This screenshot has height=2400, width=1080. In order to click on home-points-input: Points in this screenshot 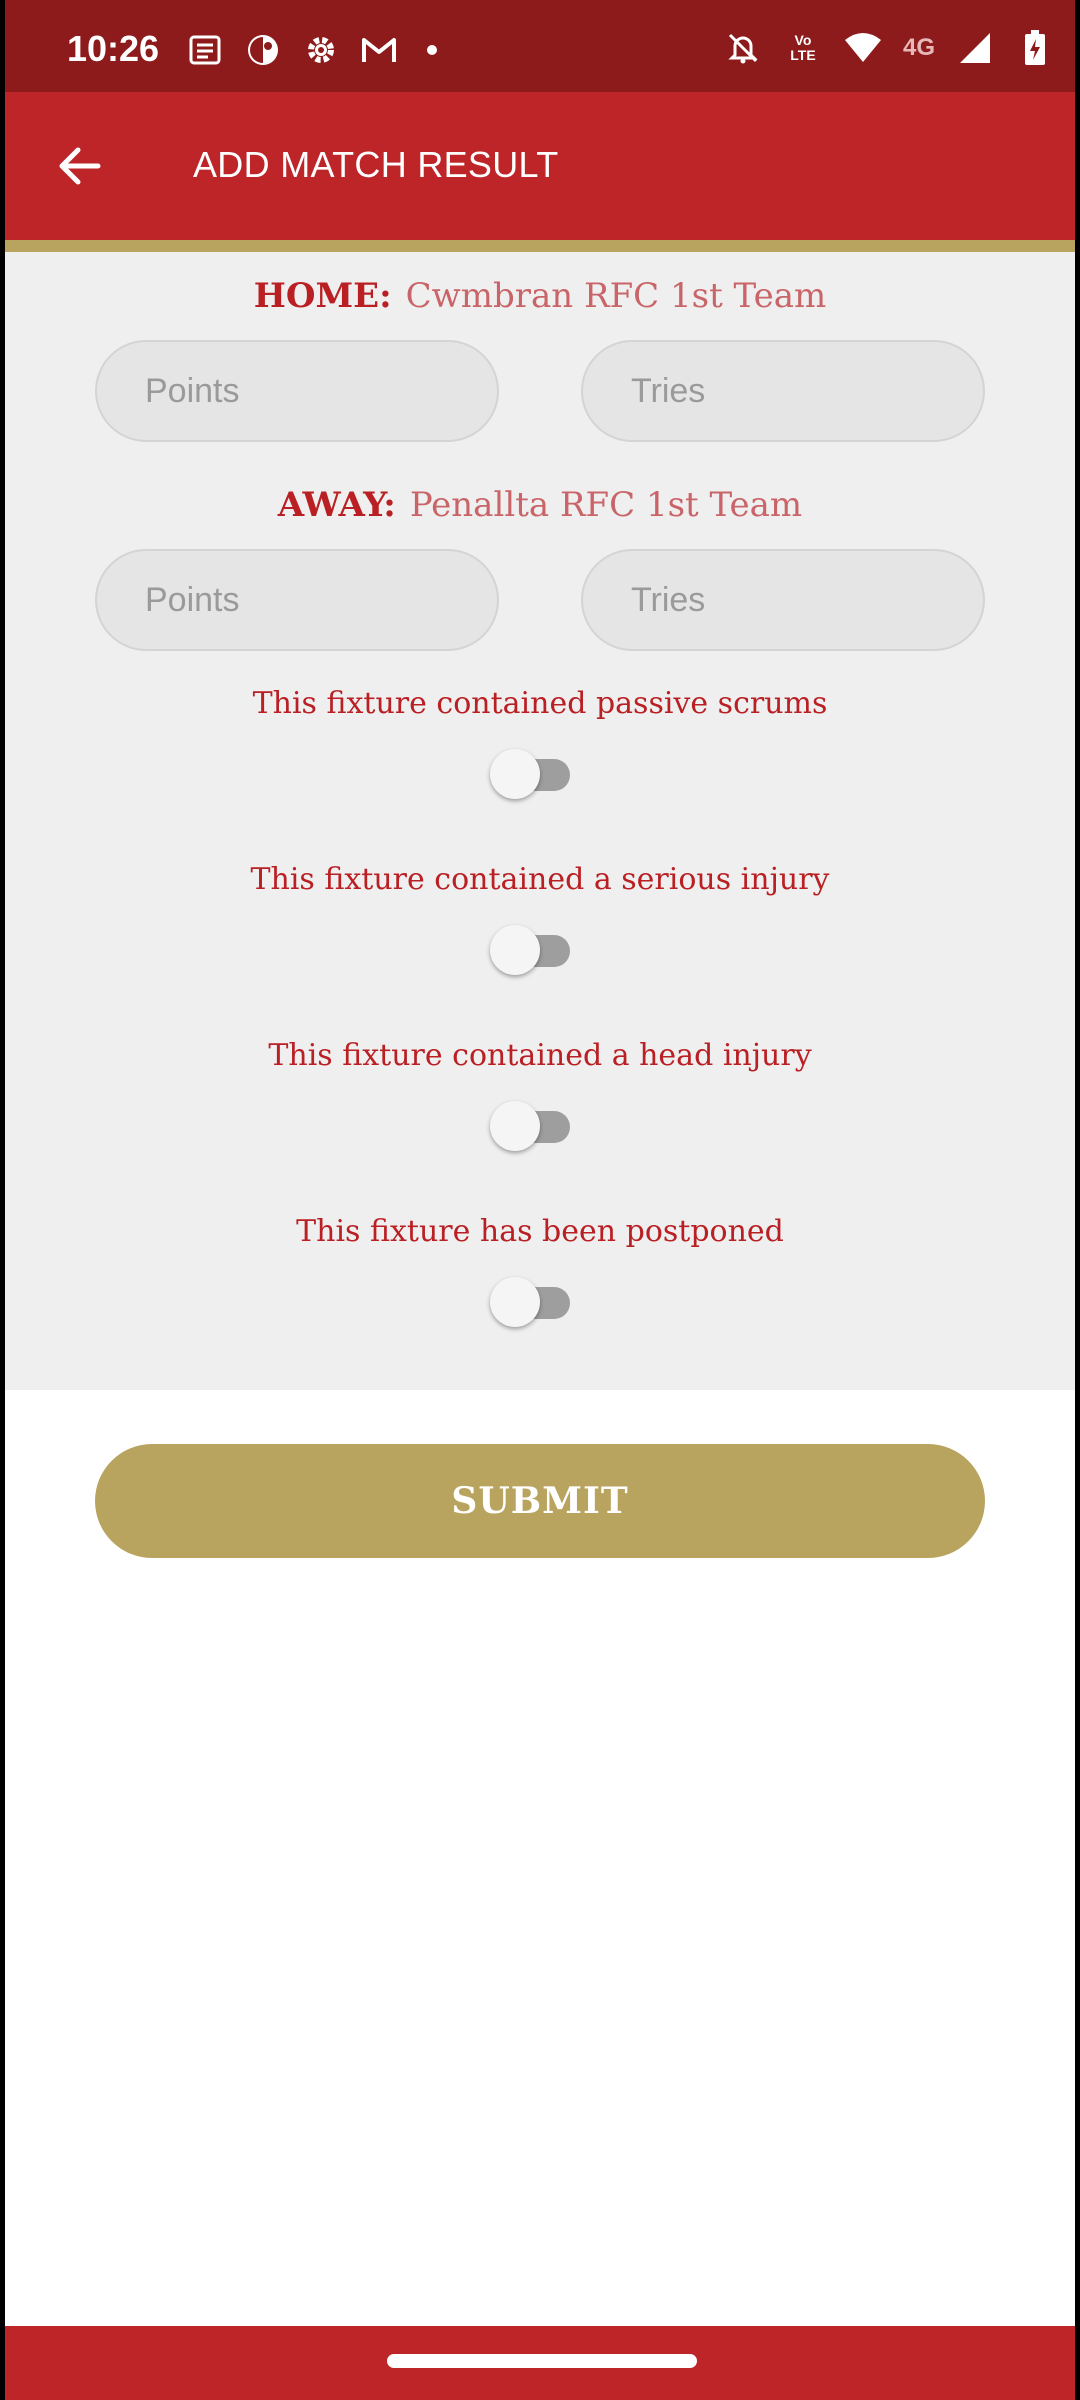, I will do `click(297, 391)`.